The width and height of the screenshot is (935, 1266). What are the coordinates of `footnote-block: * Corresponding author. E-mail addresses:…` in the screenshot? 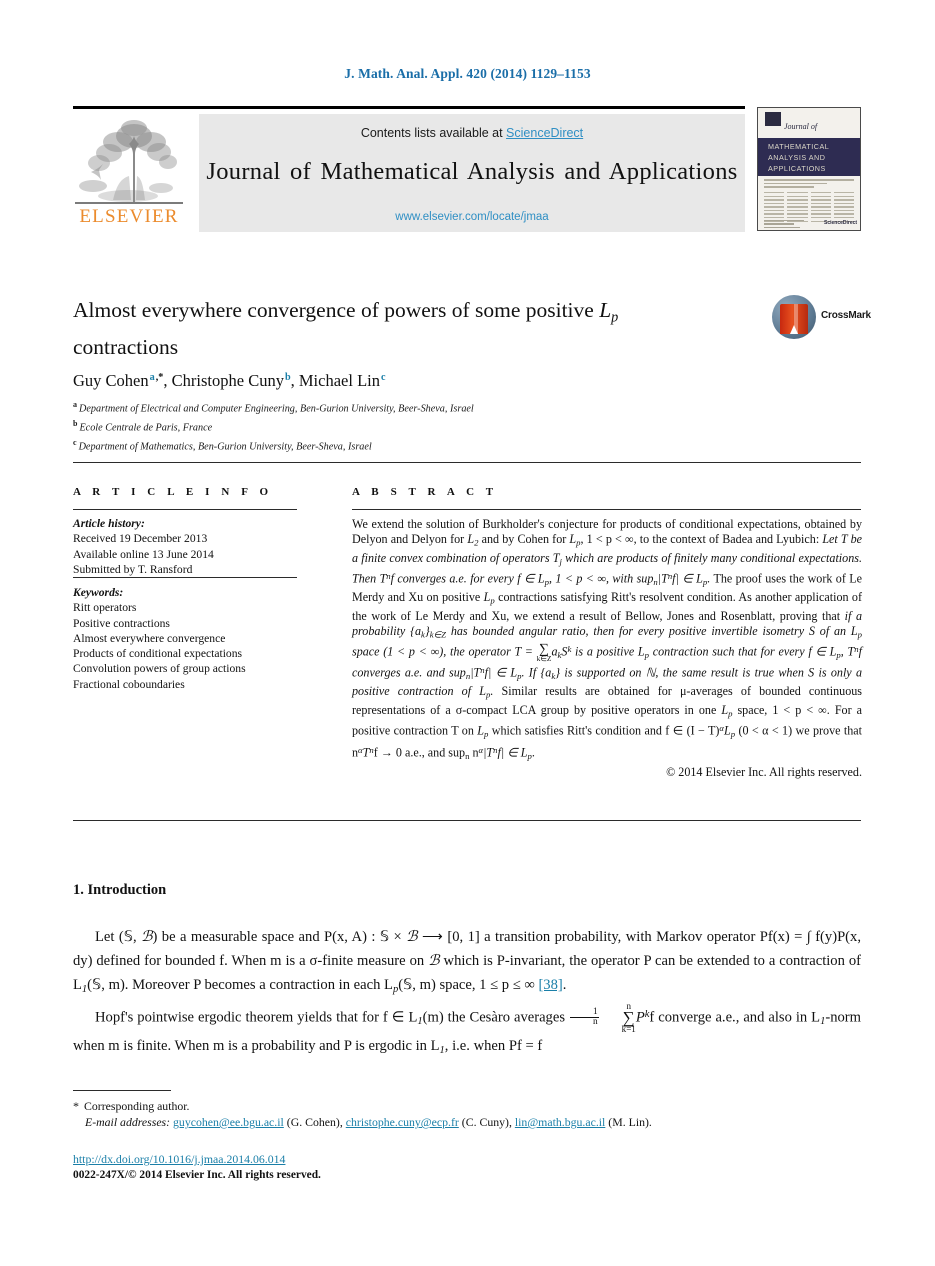 It's located at (467, 1114).